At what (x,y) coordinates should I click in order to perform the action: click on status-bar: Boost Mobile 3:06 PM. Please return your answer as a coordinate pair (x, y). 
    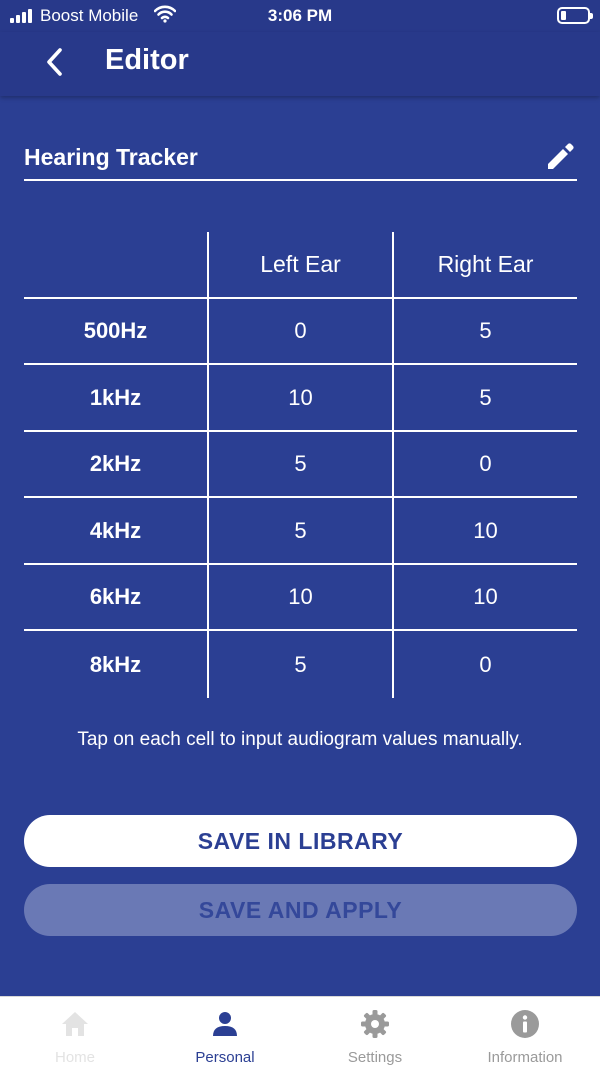
    Looking at the image, I should click on (300, 16).